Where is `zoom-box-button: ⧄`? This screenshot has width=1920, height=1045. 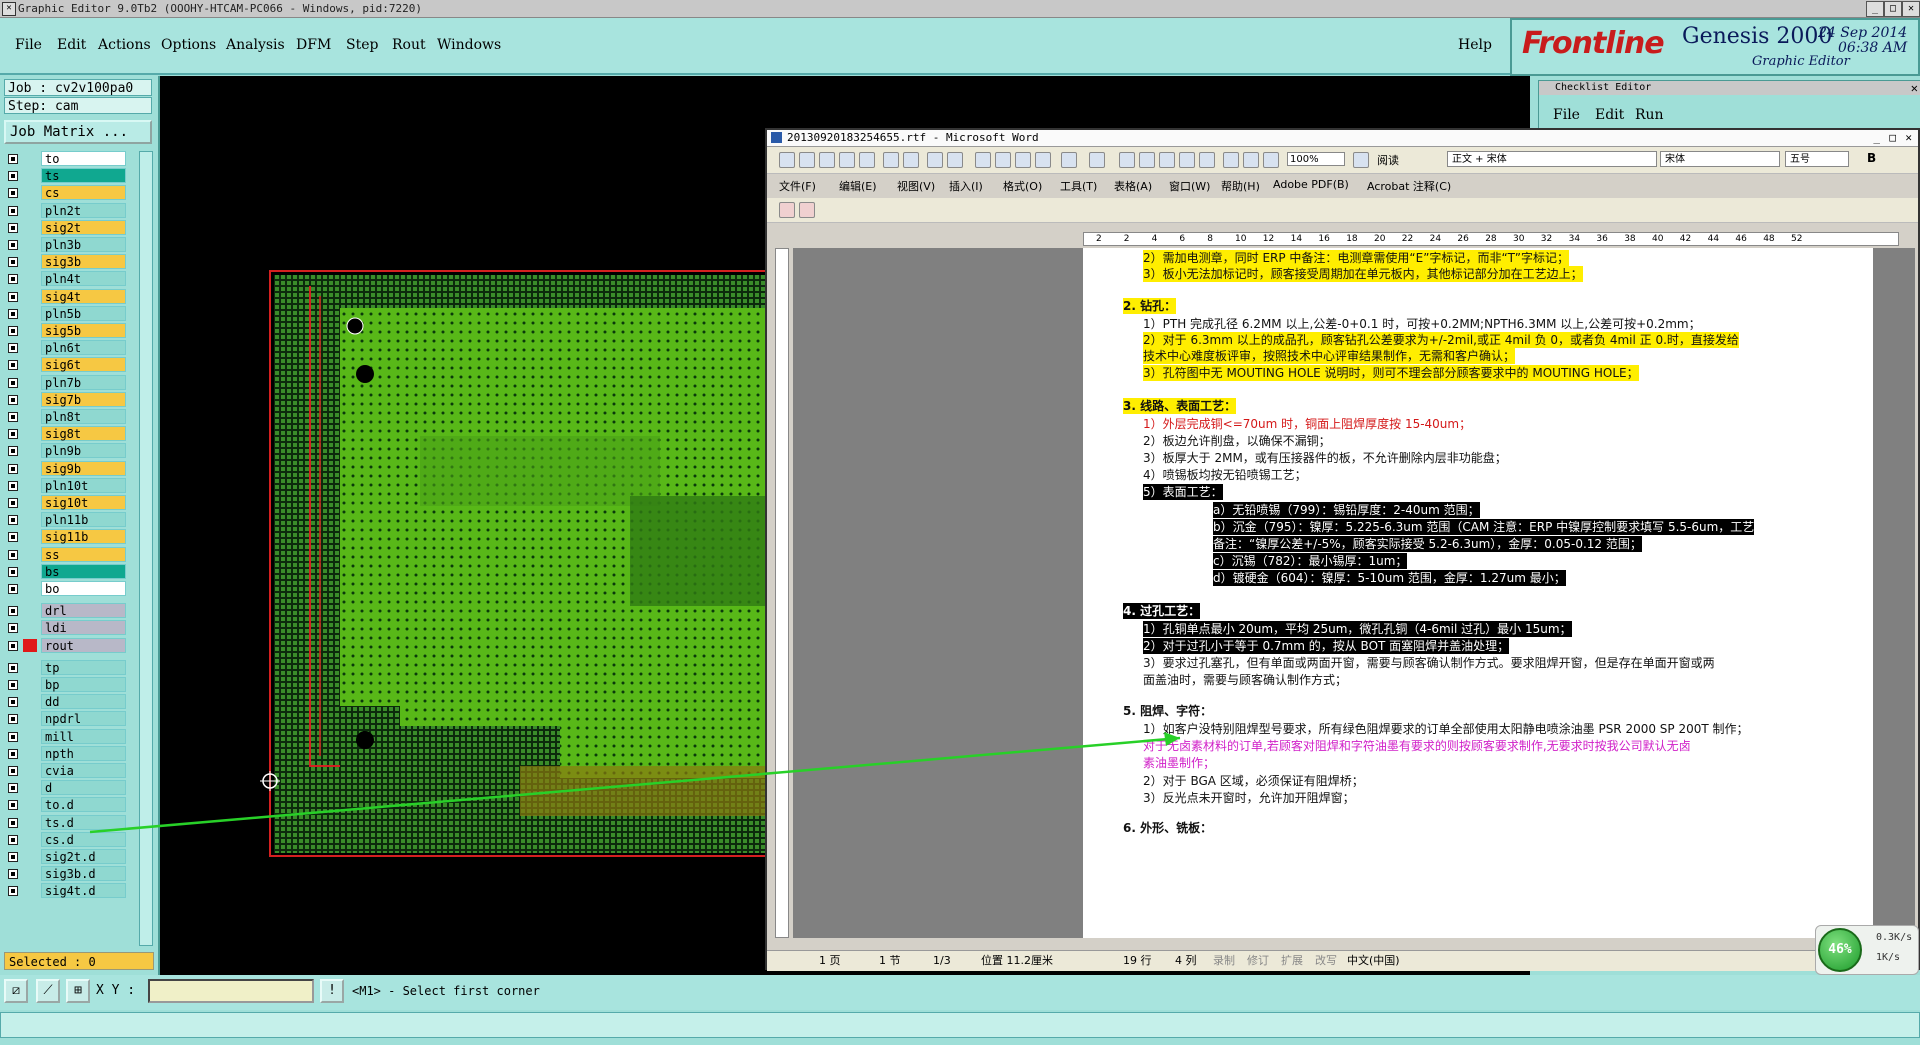
zoom-box-button: ⧄ is located at coordinates (16, 991).